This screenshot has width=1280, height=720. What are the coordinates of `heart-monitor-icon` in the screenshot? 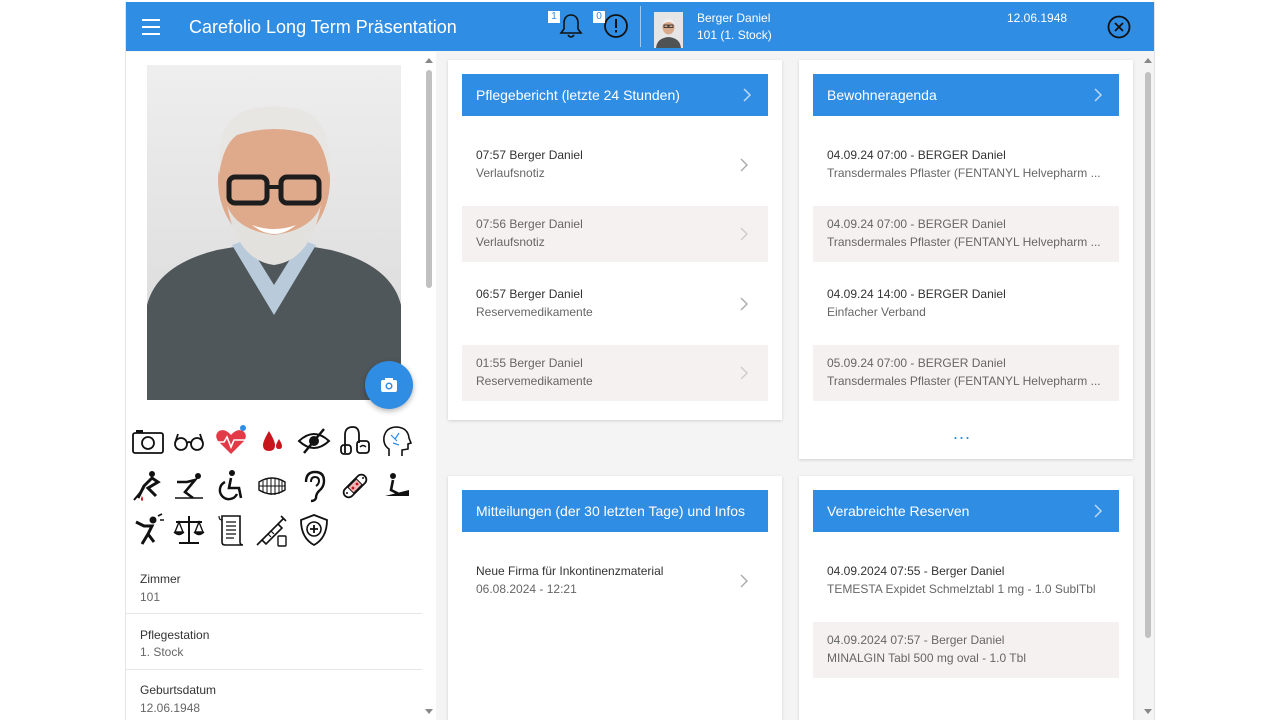 It's located at (231, 441).